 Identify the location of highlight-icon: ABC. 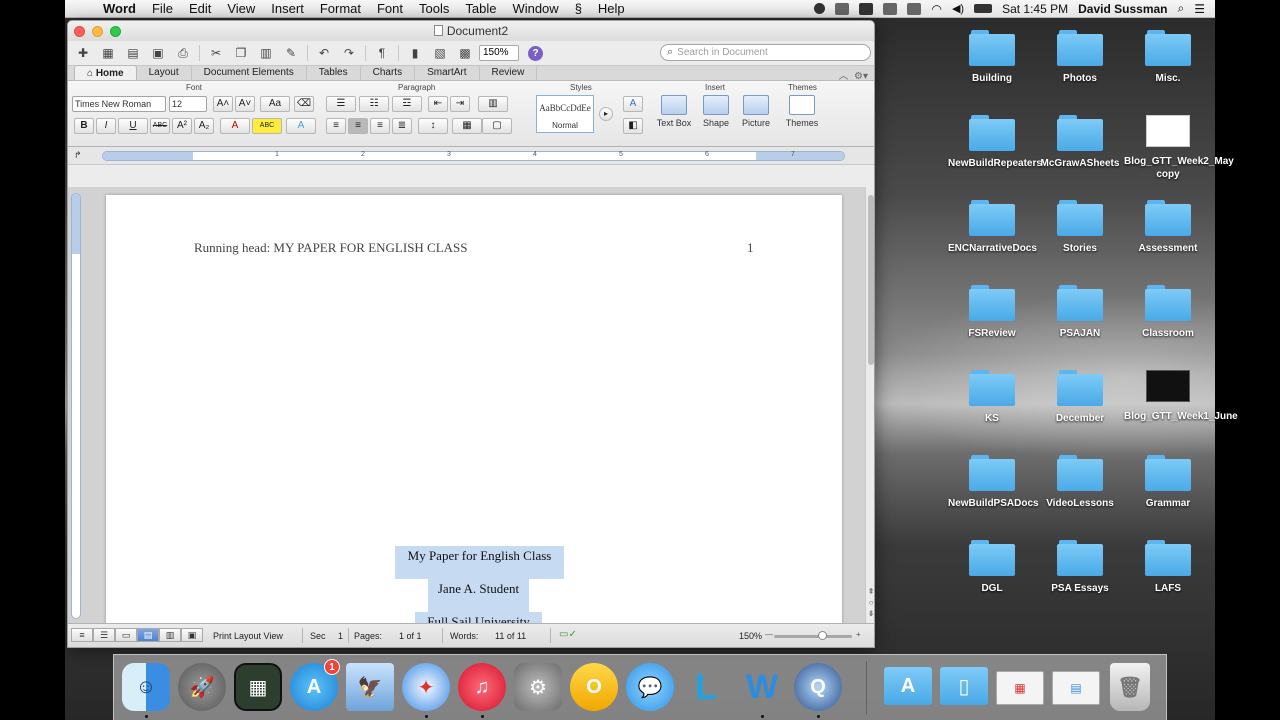
(267, 126).